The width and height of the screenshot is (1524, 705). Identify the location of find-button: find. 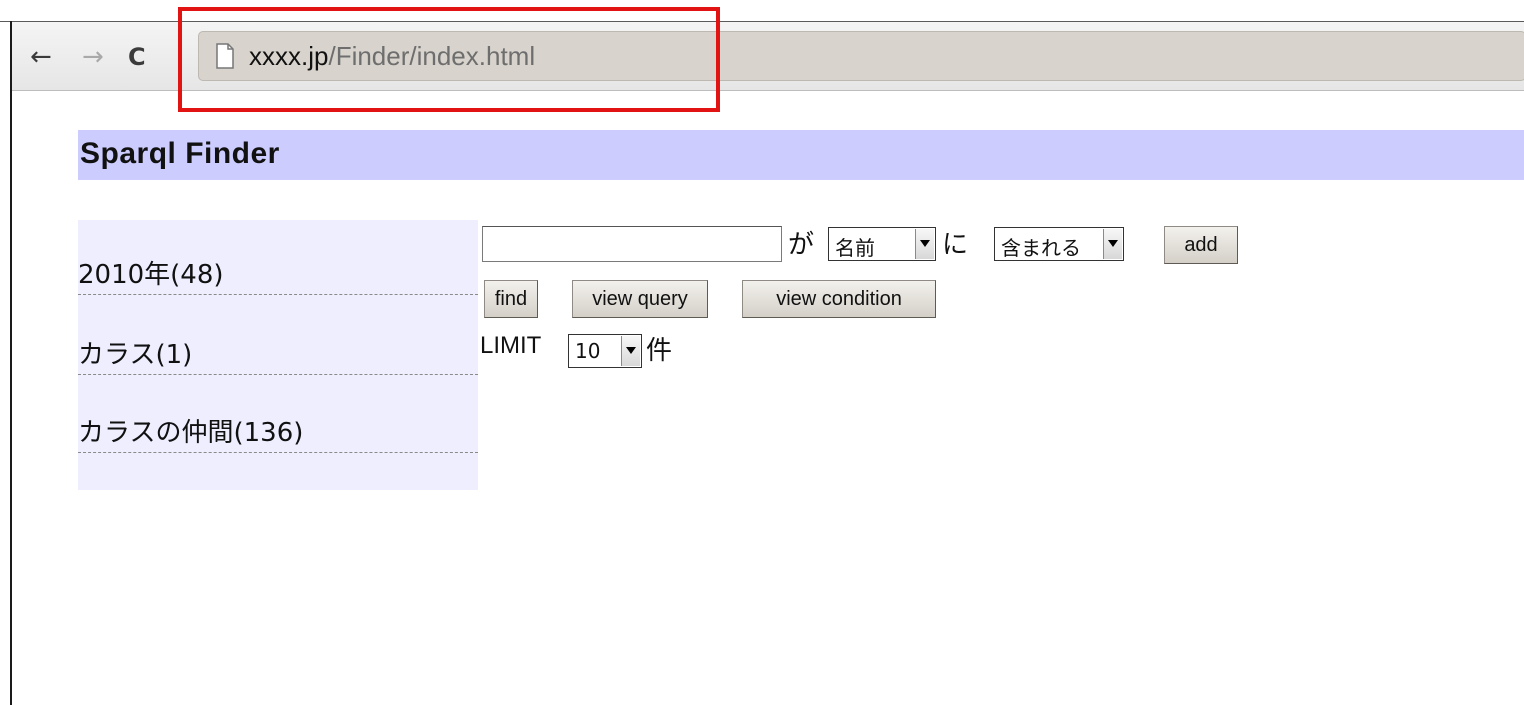
(511, 299).